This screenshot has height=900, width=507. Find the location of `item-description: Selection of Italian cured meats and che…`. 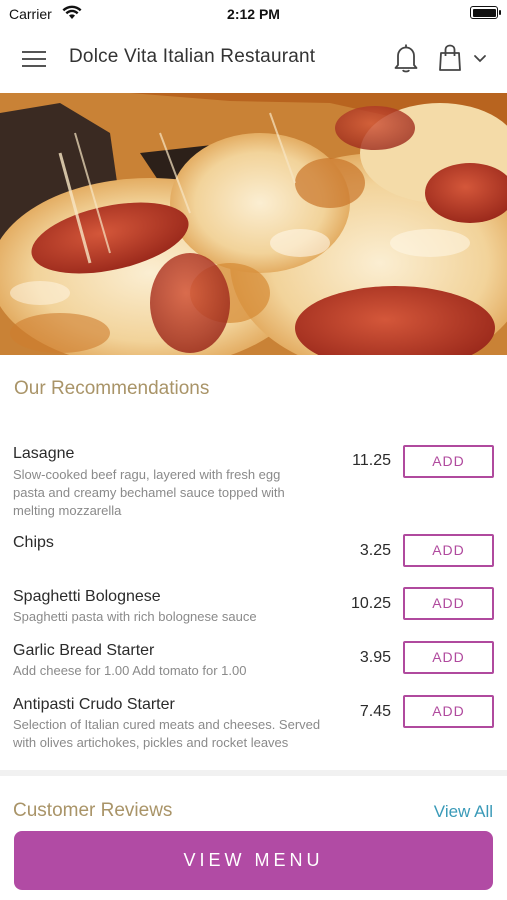

item-description: Selection of Italian cured meats and che… is located at coordinates (167, 733).